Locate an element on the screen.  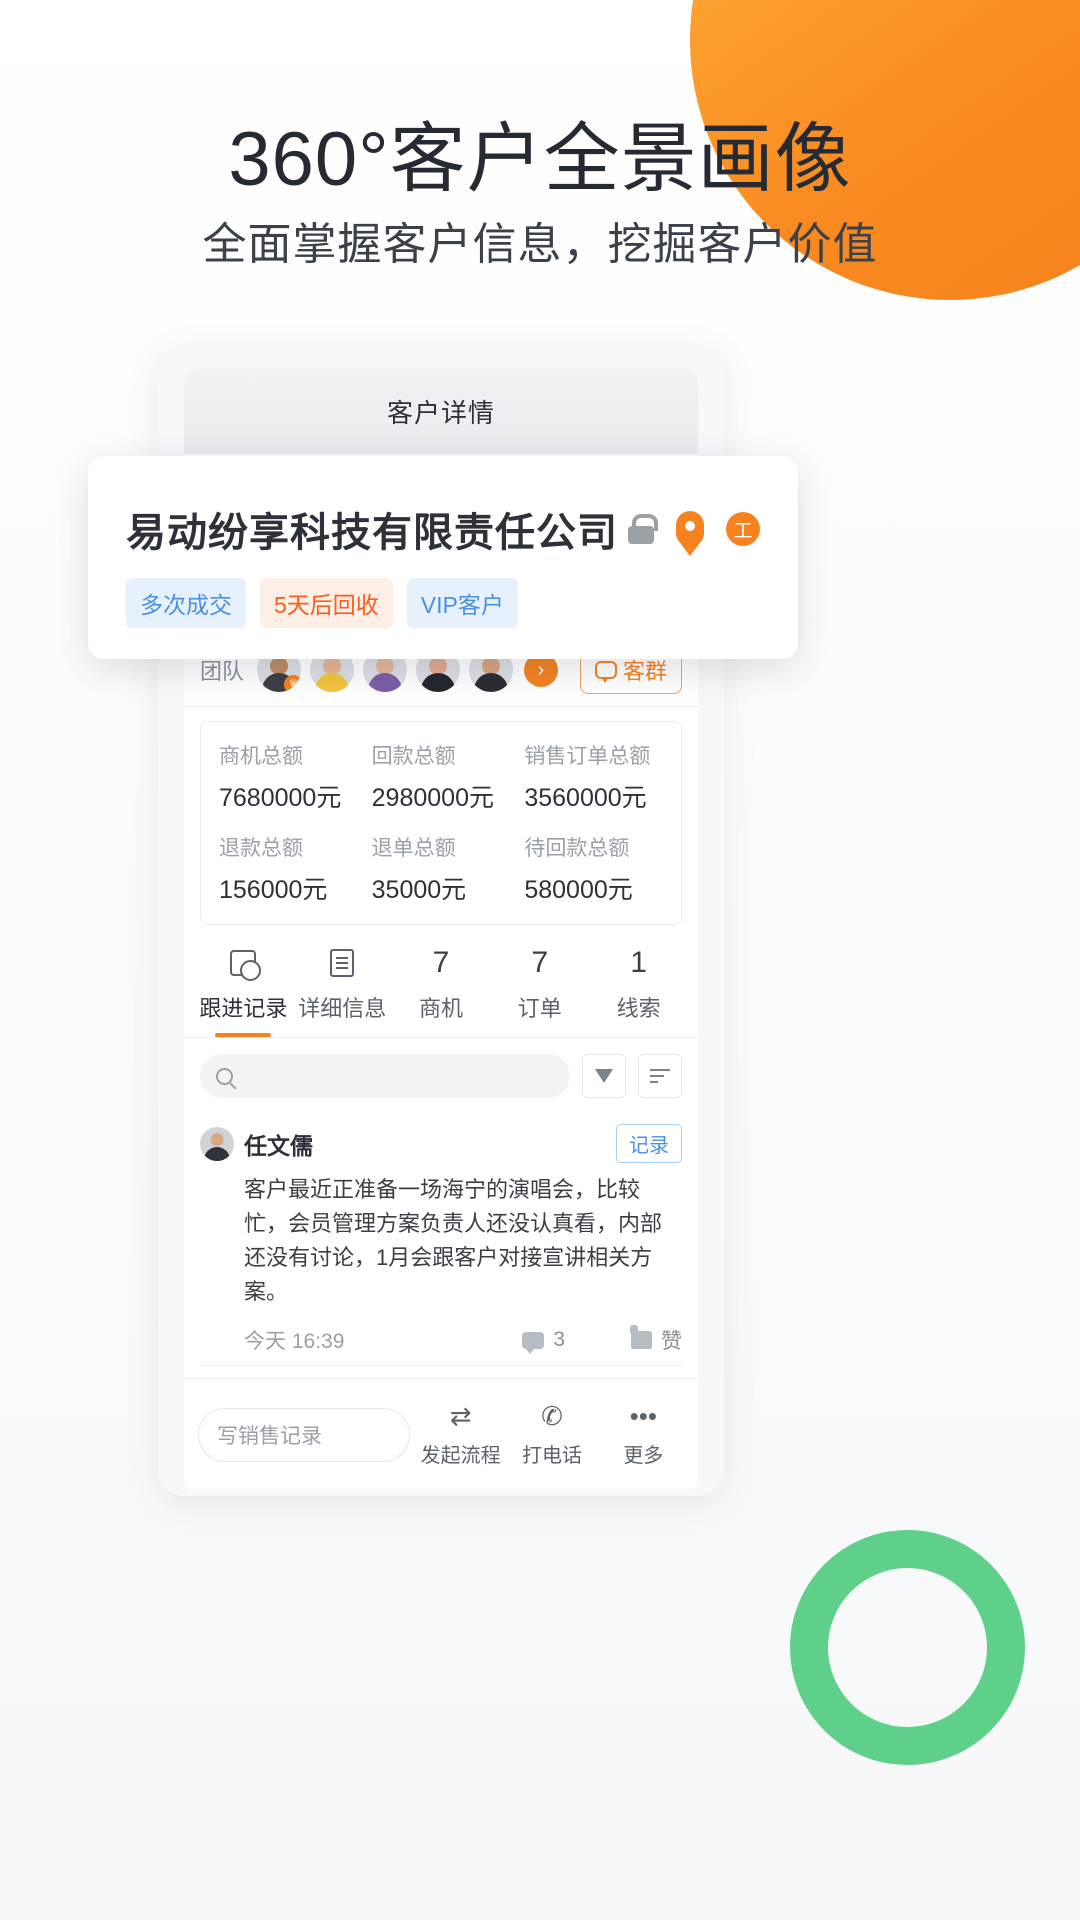
status-badge: 5天后回收 is located at coordinates (326, 603).